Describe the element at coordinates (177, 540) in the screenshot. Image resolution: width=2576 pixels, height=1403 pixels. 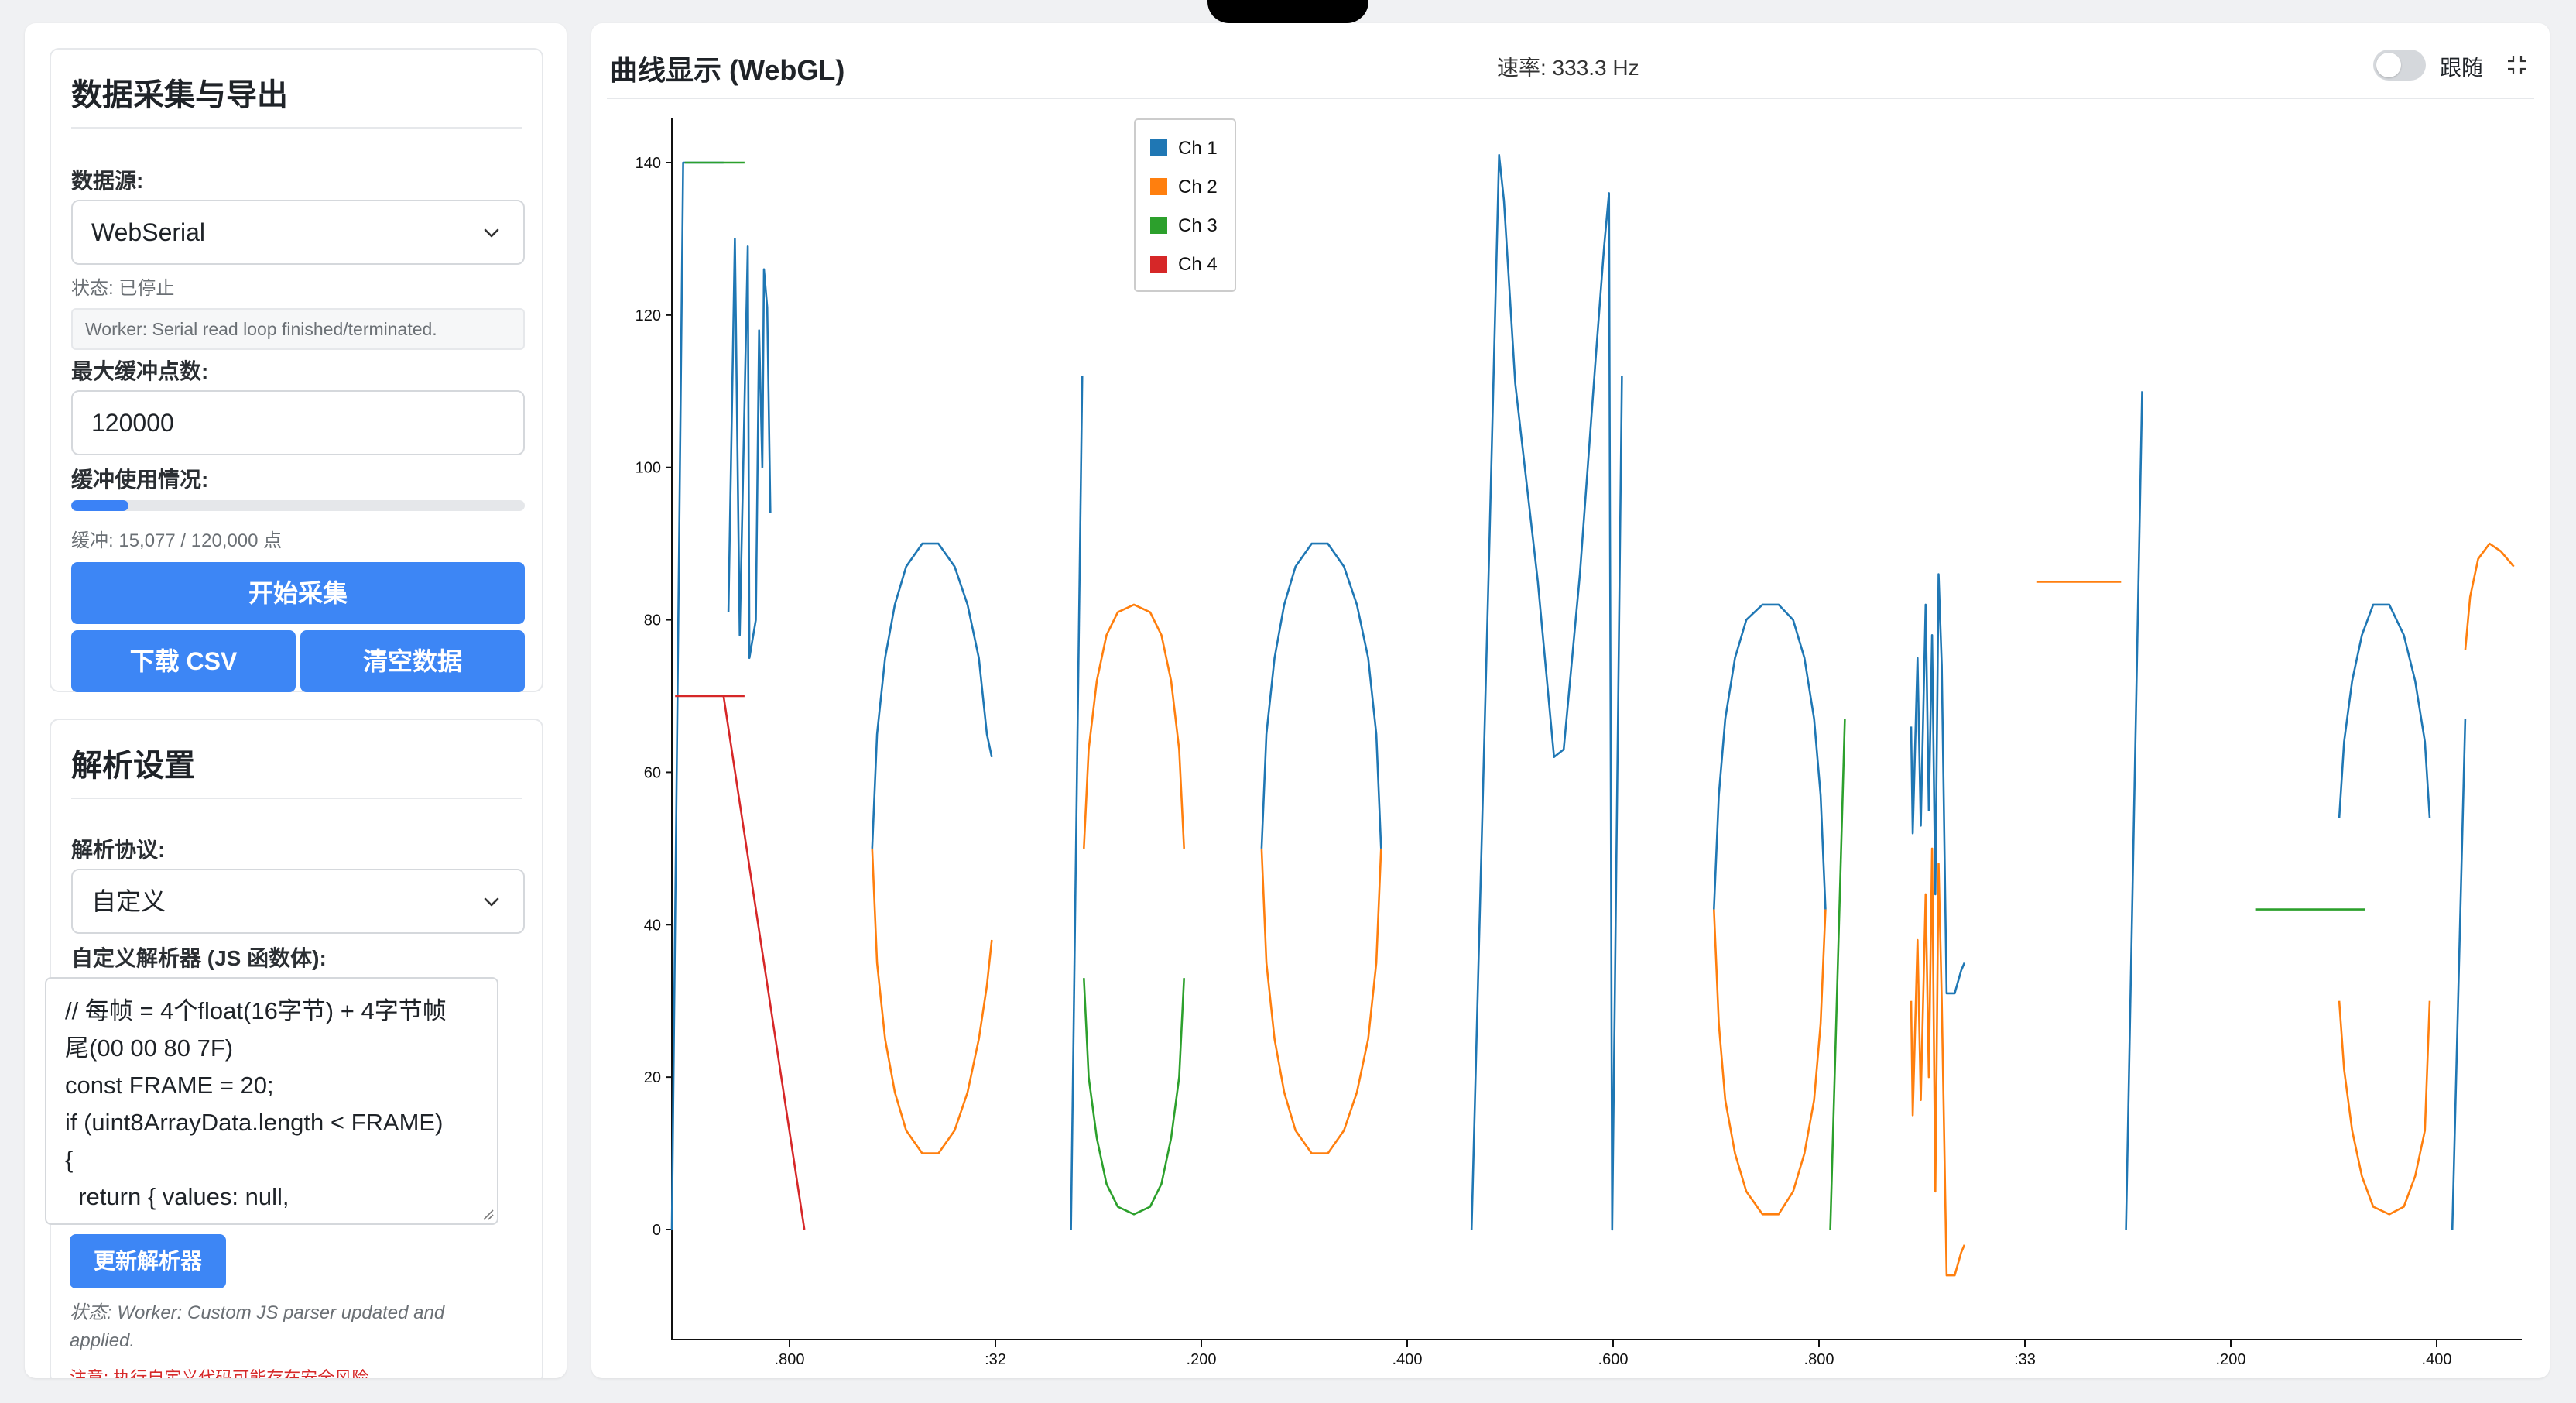
I see `buffer-usage-text: 缓冲: 15,077 / 120,000 点` at that location.